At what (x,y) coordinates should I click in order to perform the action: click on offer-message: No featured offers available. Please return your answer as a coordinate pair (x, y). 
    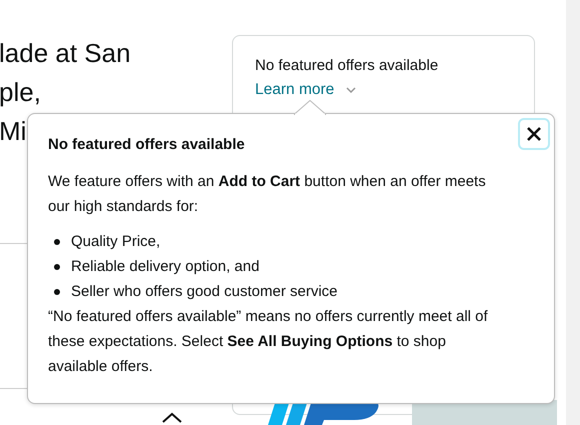
    Looking at the image, I should click on (347, 66).